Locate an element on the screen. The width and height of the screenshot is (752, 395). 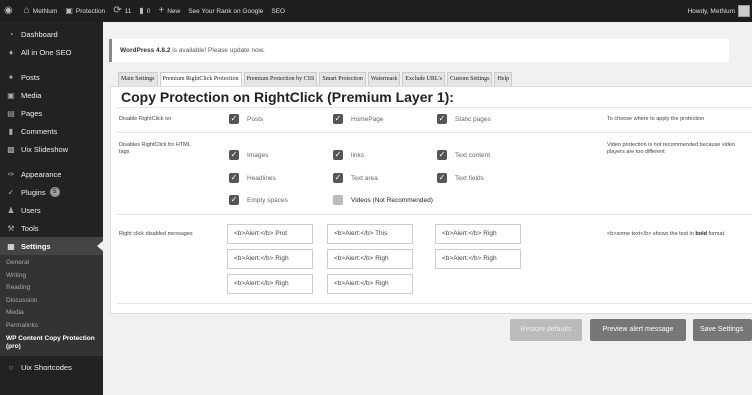
submenu-item-wp-content-copy-protection: WP Content Copy Protection (pro) is located at coordinates (51, 342).